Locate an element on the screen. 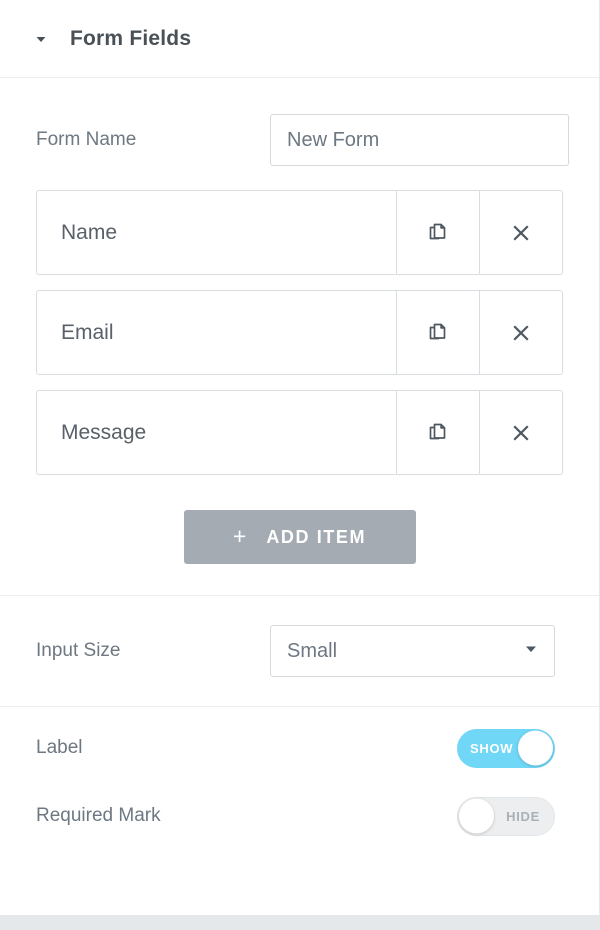  repeater-item-title: Name is located at coordinates (216, 232).